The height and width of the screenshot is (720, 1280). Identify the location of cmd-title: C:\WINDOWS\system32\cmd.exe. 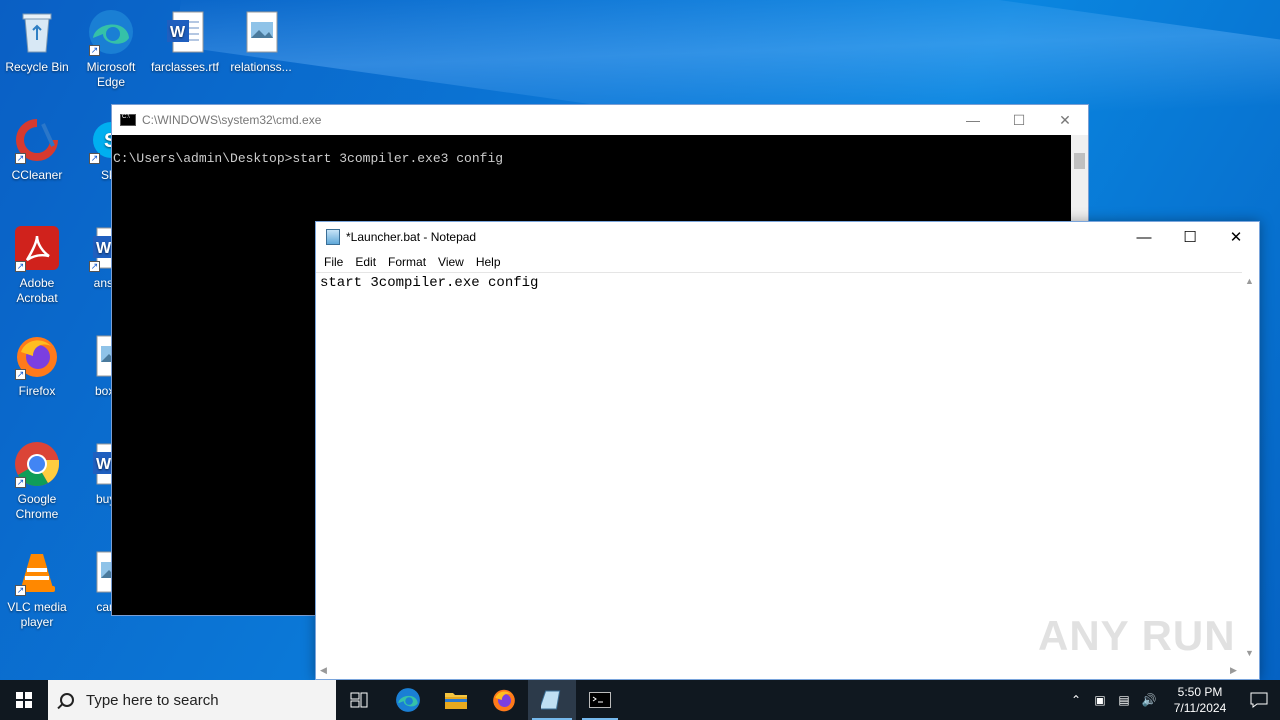
(232, 120).